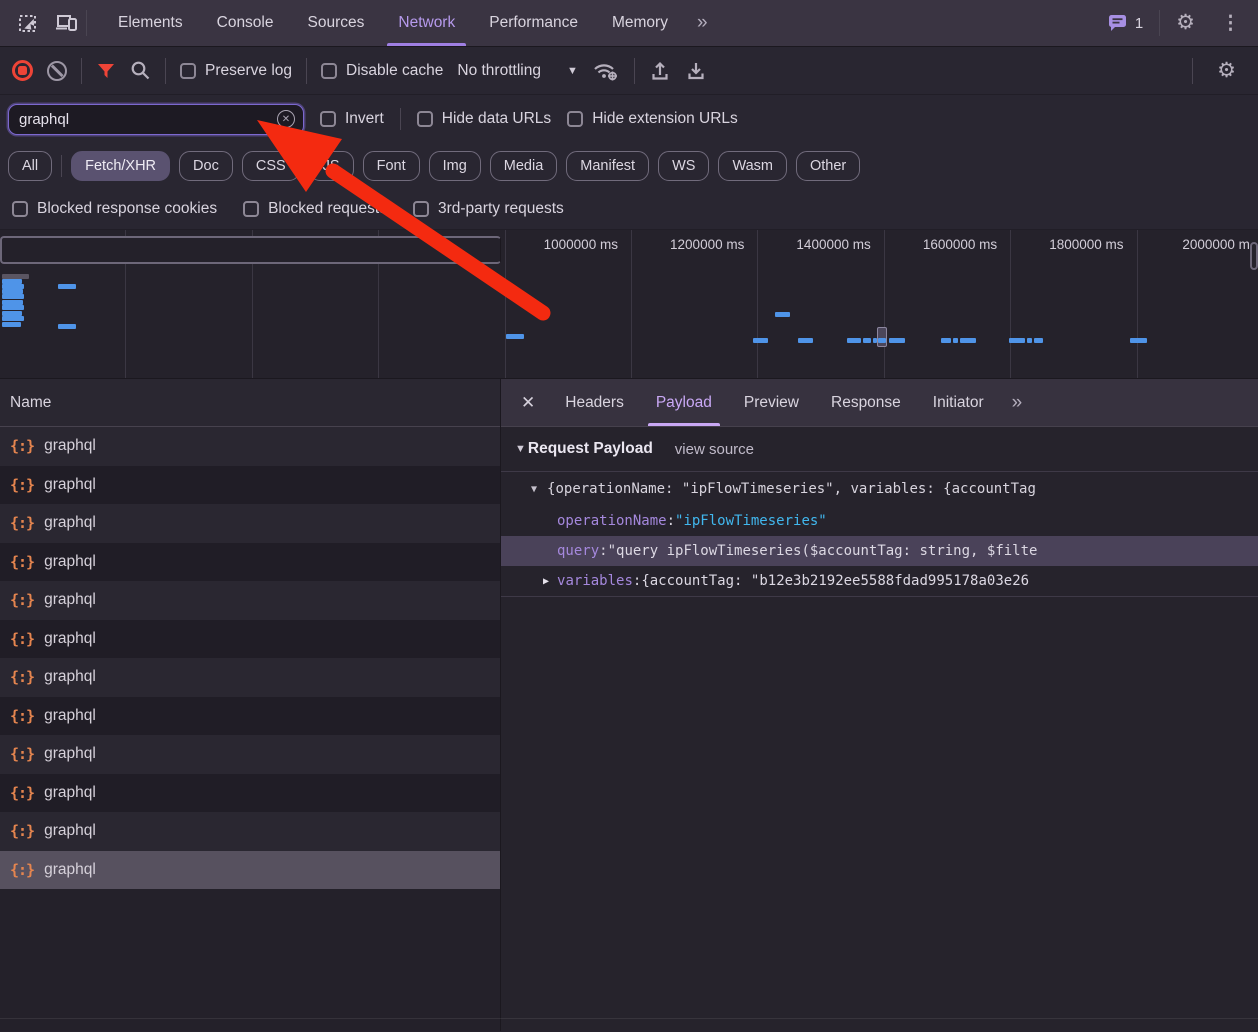 This screenshot has height=1032, width=1258. What do you see at coordinates (714, 449) in the screenshot?
I see `view-source-link: view source` at bounding box center [714, 449].